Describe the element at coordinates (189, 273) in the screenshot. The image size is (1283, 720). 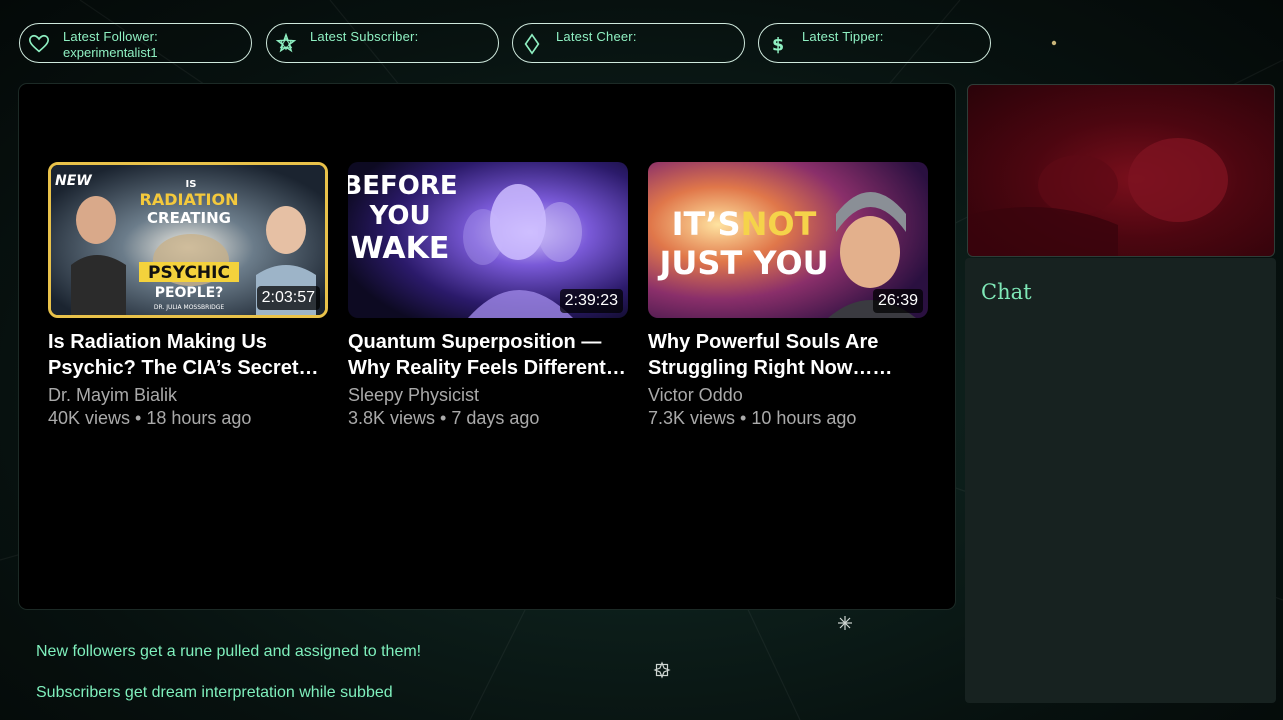
I see `thumb-text: PSYCHIC` at that location.